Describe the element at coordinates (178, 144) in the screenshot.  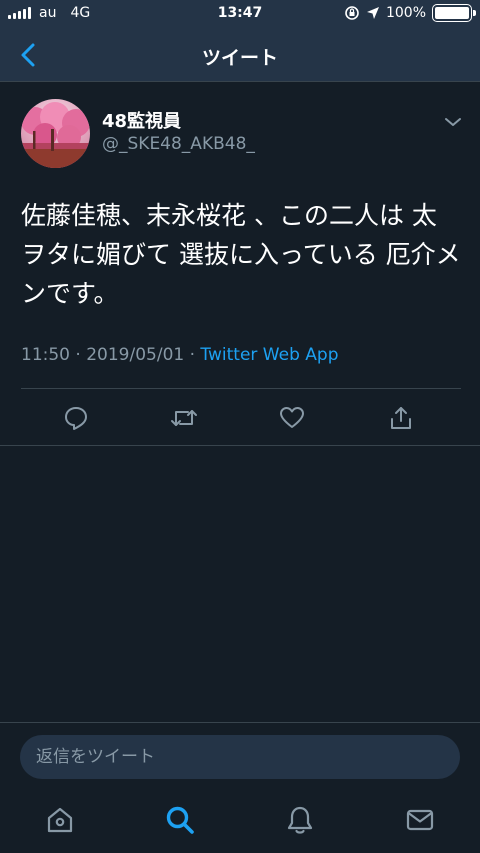
I see `user-handle: @_SKE48_AKB48_` at that location.